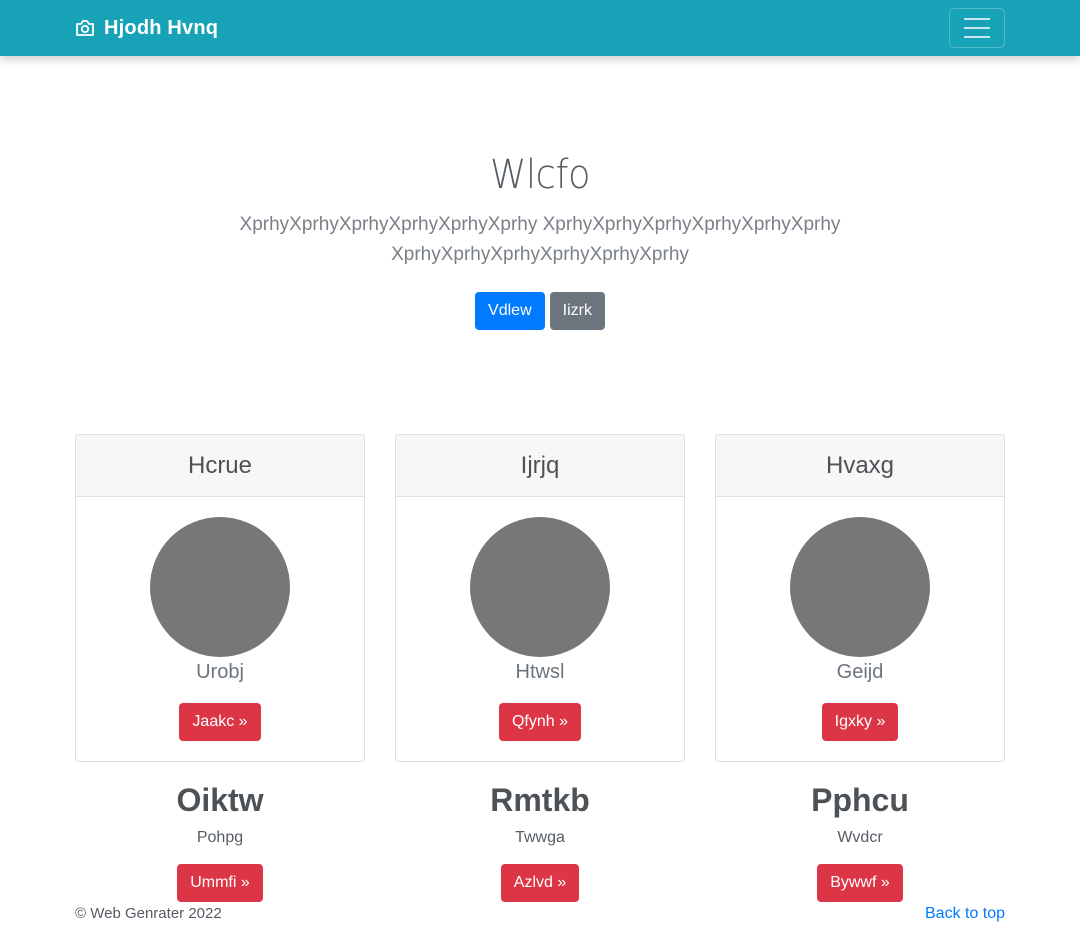 Image resolution: width=1080 pixels, height=926 pixels. I want to click on feature-column: Oiktw Pohpg Ummfi », so click(220, 841).